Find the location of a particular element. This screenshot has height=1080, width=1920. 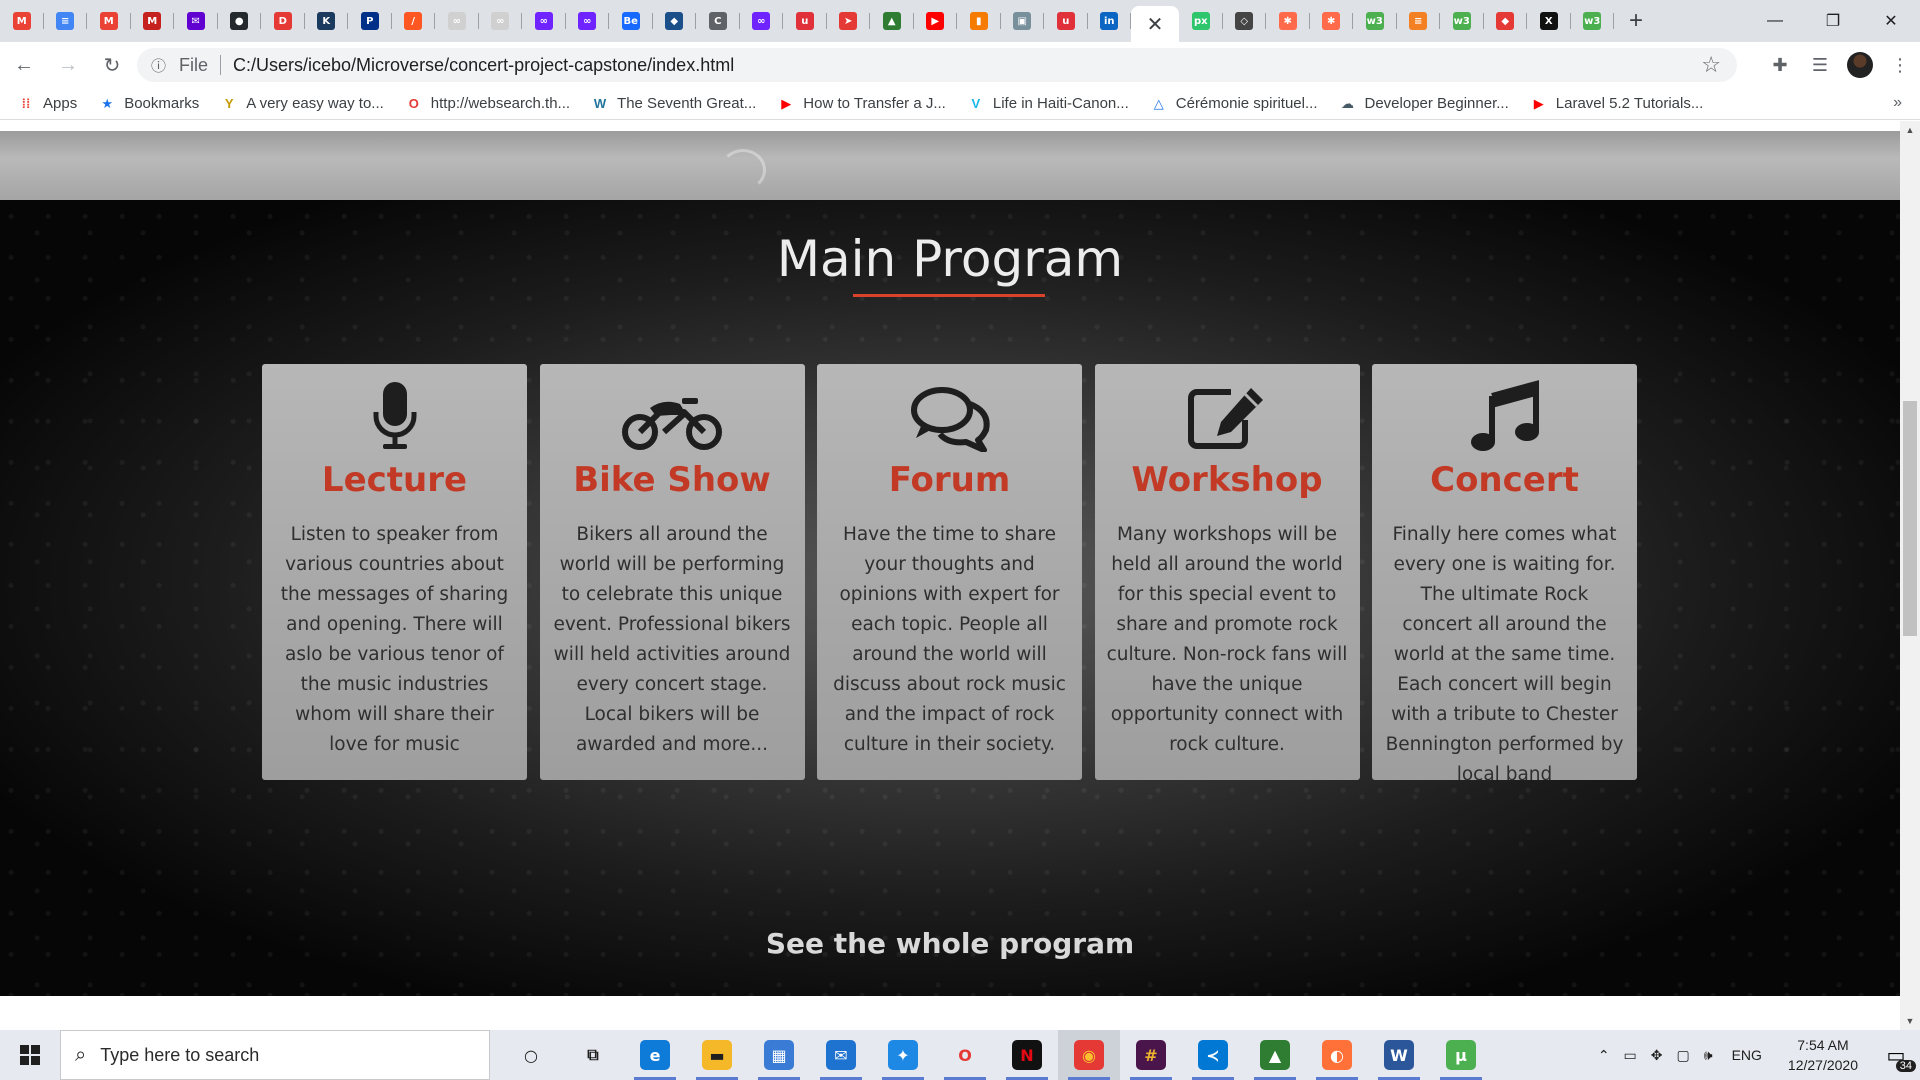

browser-tab: / is located at coordinates (414, 21).